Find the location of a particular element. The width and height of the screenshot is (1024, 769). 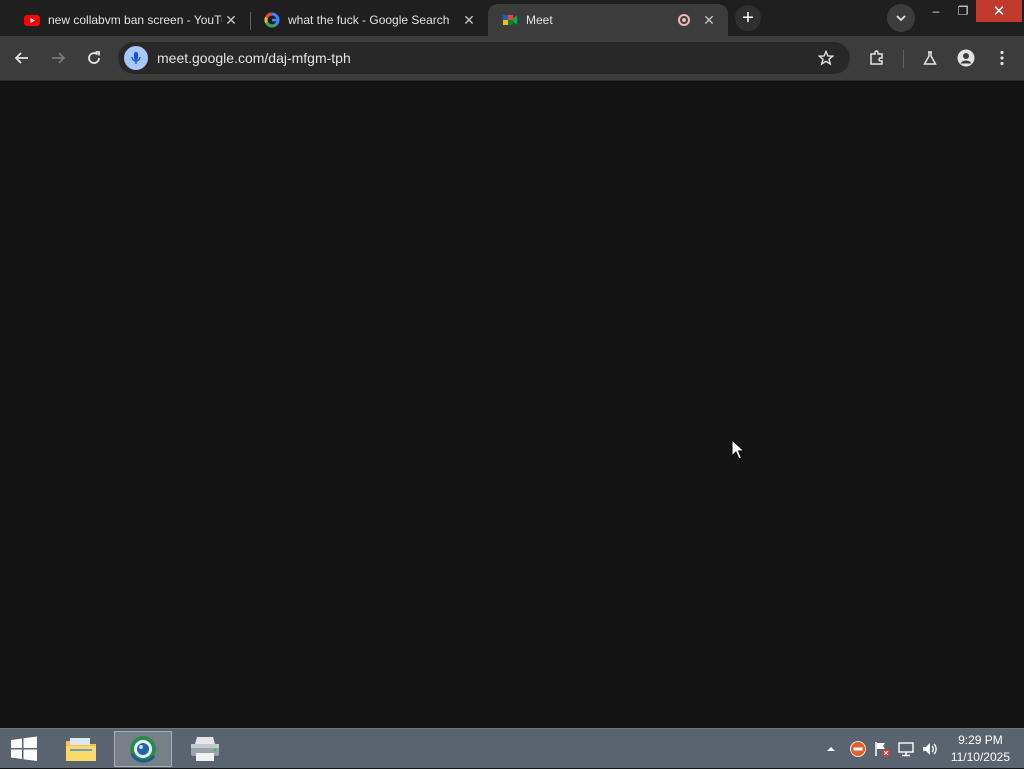

extensions-button is located at coordinates (877, 58).